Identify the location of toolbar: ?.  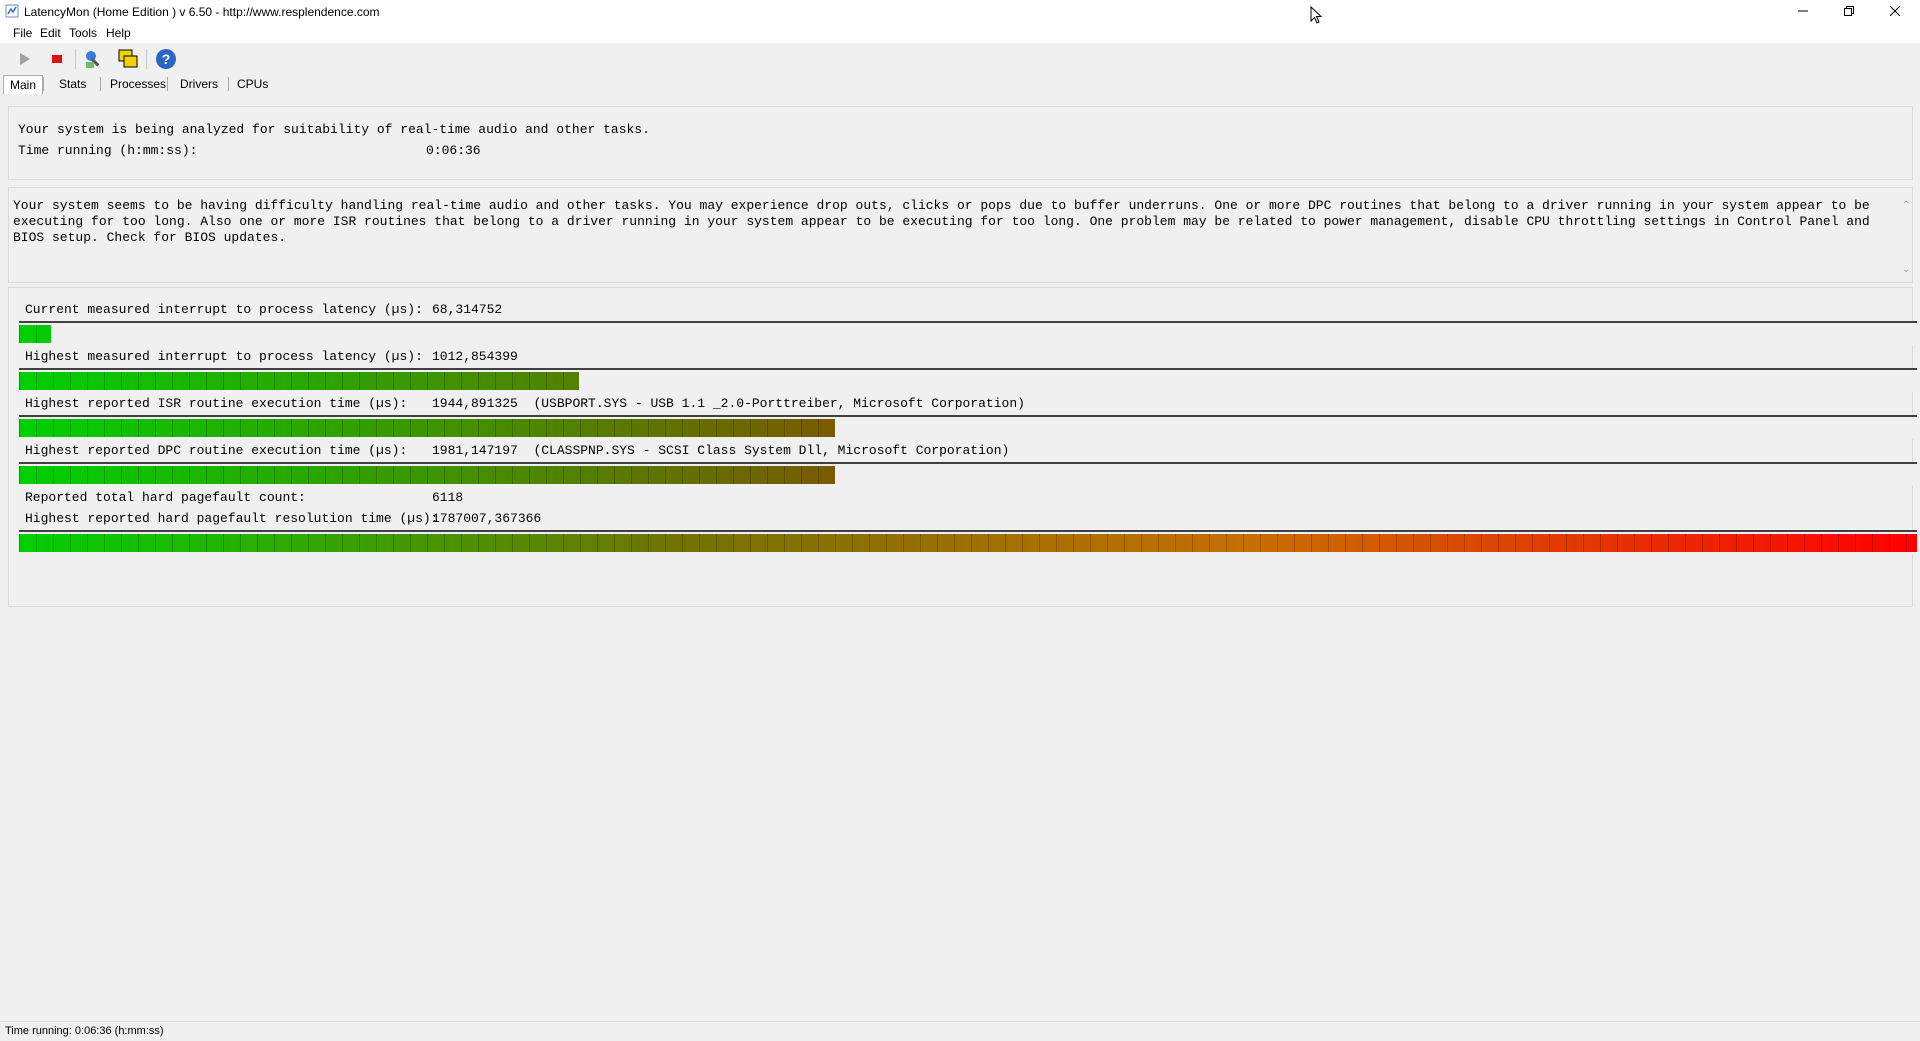
(960, 58).